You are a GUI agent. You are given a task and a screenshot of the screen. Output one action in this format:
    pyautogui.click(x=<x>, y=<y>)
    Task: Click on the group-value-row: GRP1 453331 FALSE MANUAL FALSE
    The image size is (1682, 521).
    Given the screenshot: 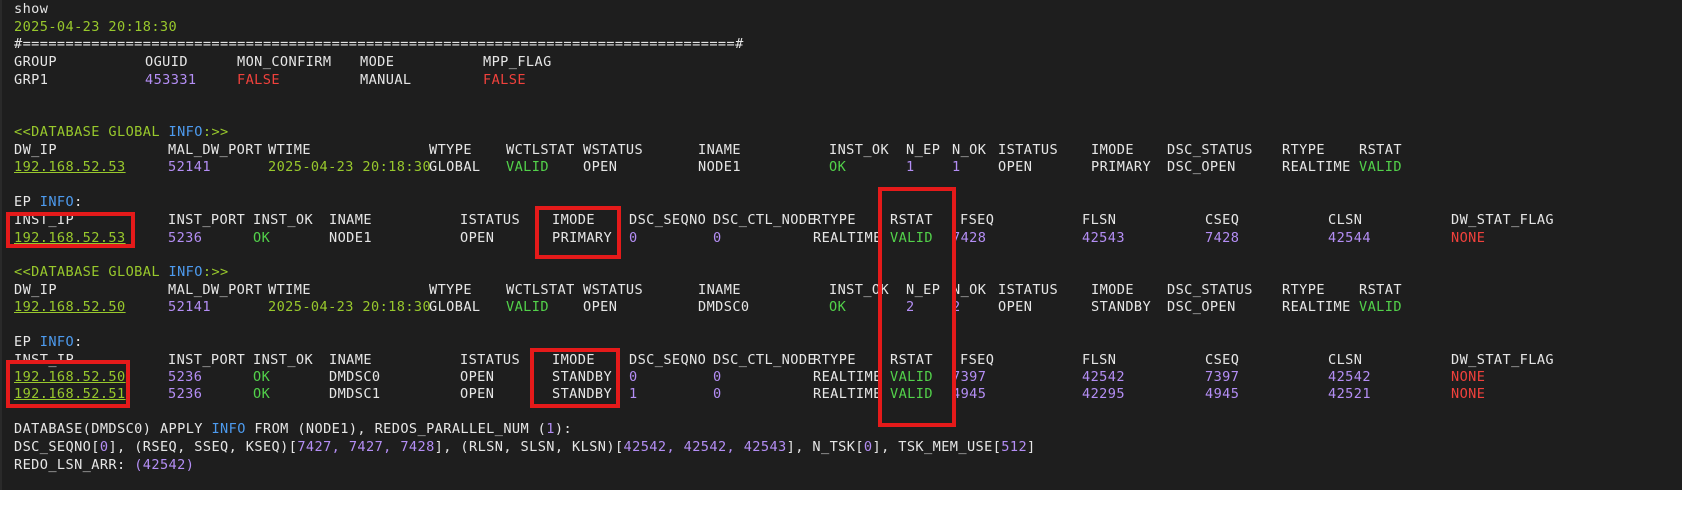 What is the action you would take?
    pyautogui.click(x=264, y=80)
    